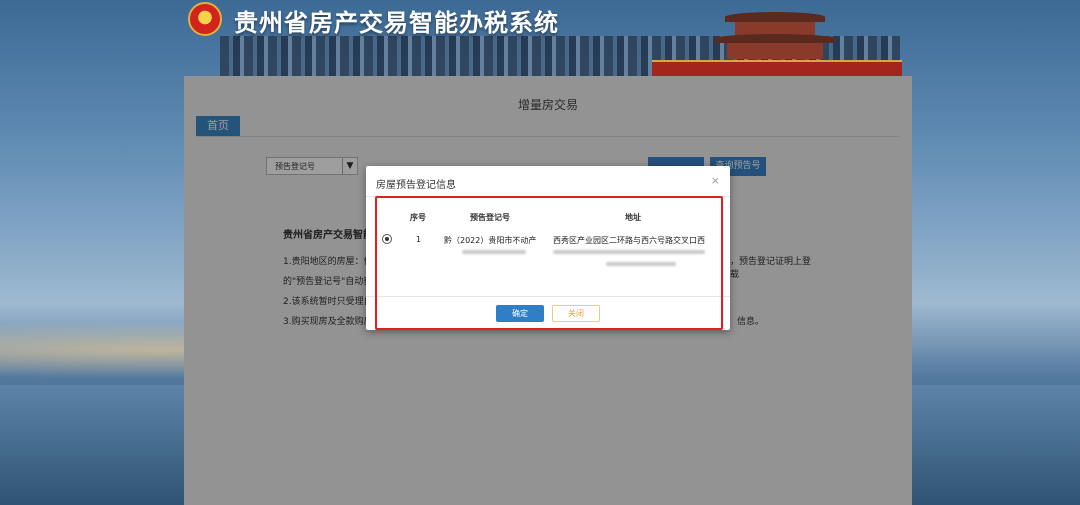 The image size is (1080, 505). Describe the element at coordinates (205, 19) in the screenshot. I see `national-emblem-icon` at that location.